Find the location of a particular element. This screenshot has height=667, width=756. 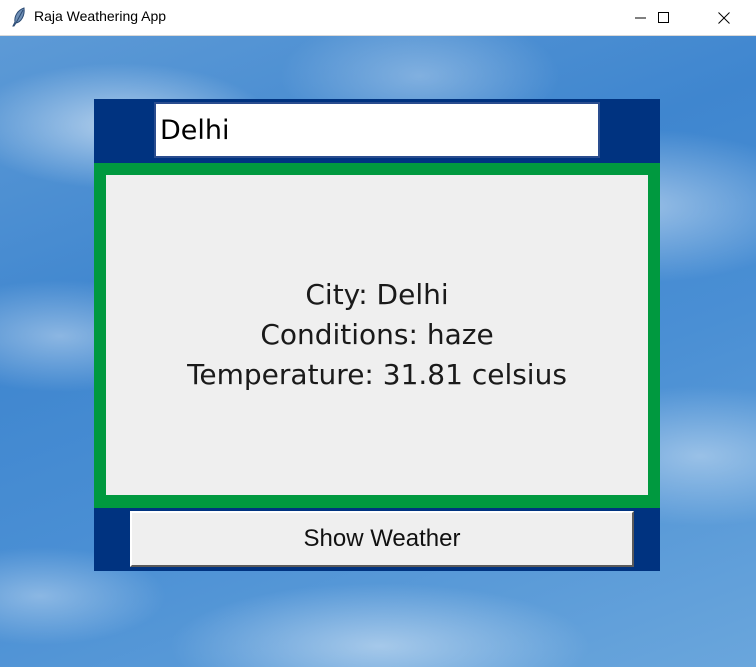

maximize-button is located at coordinates (664, 17).